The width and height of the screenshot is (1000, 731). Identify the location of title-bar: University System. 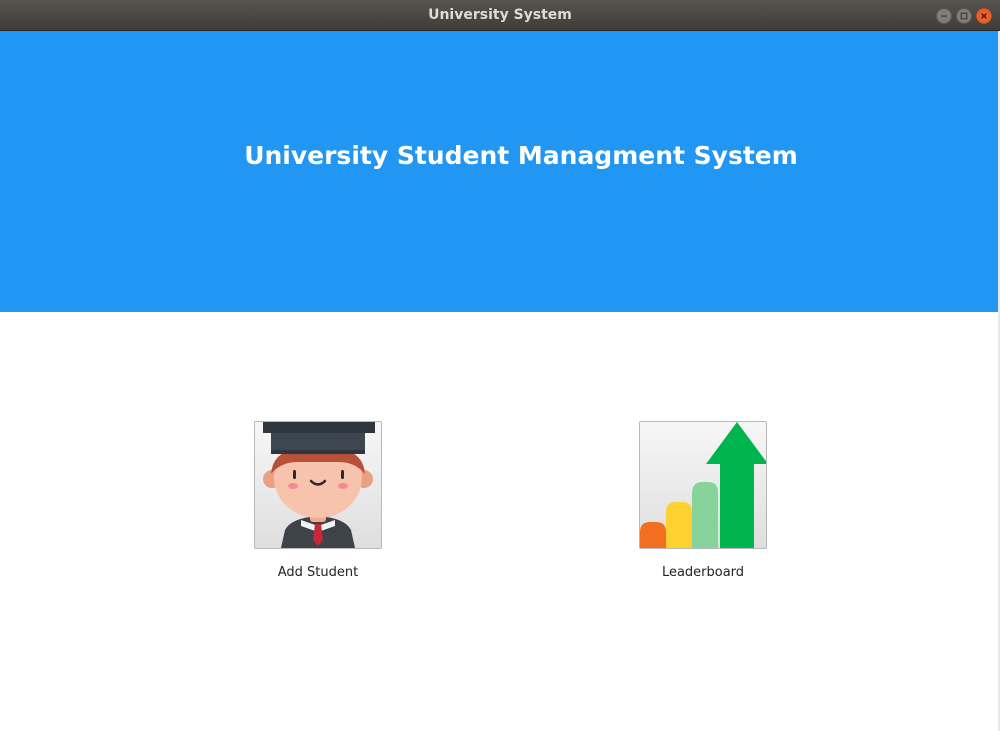
(500, 15).